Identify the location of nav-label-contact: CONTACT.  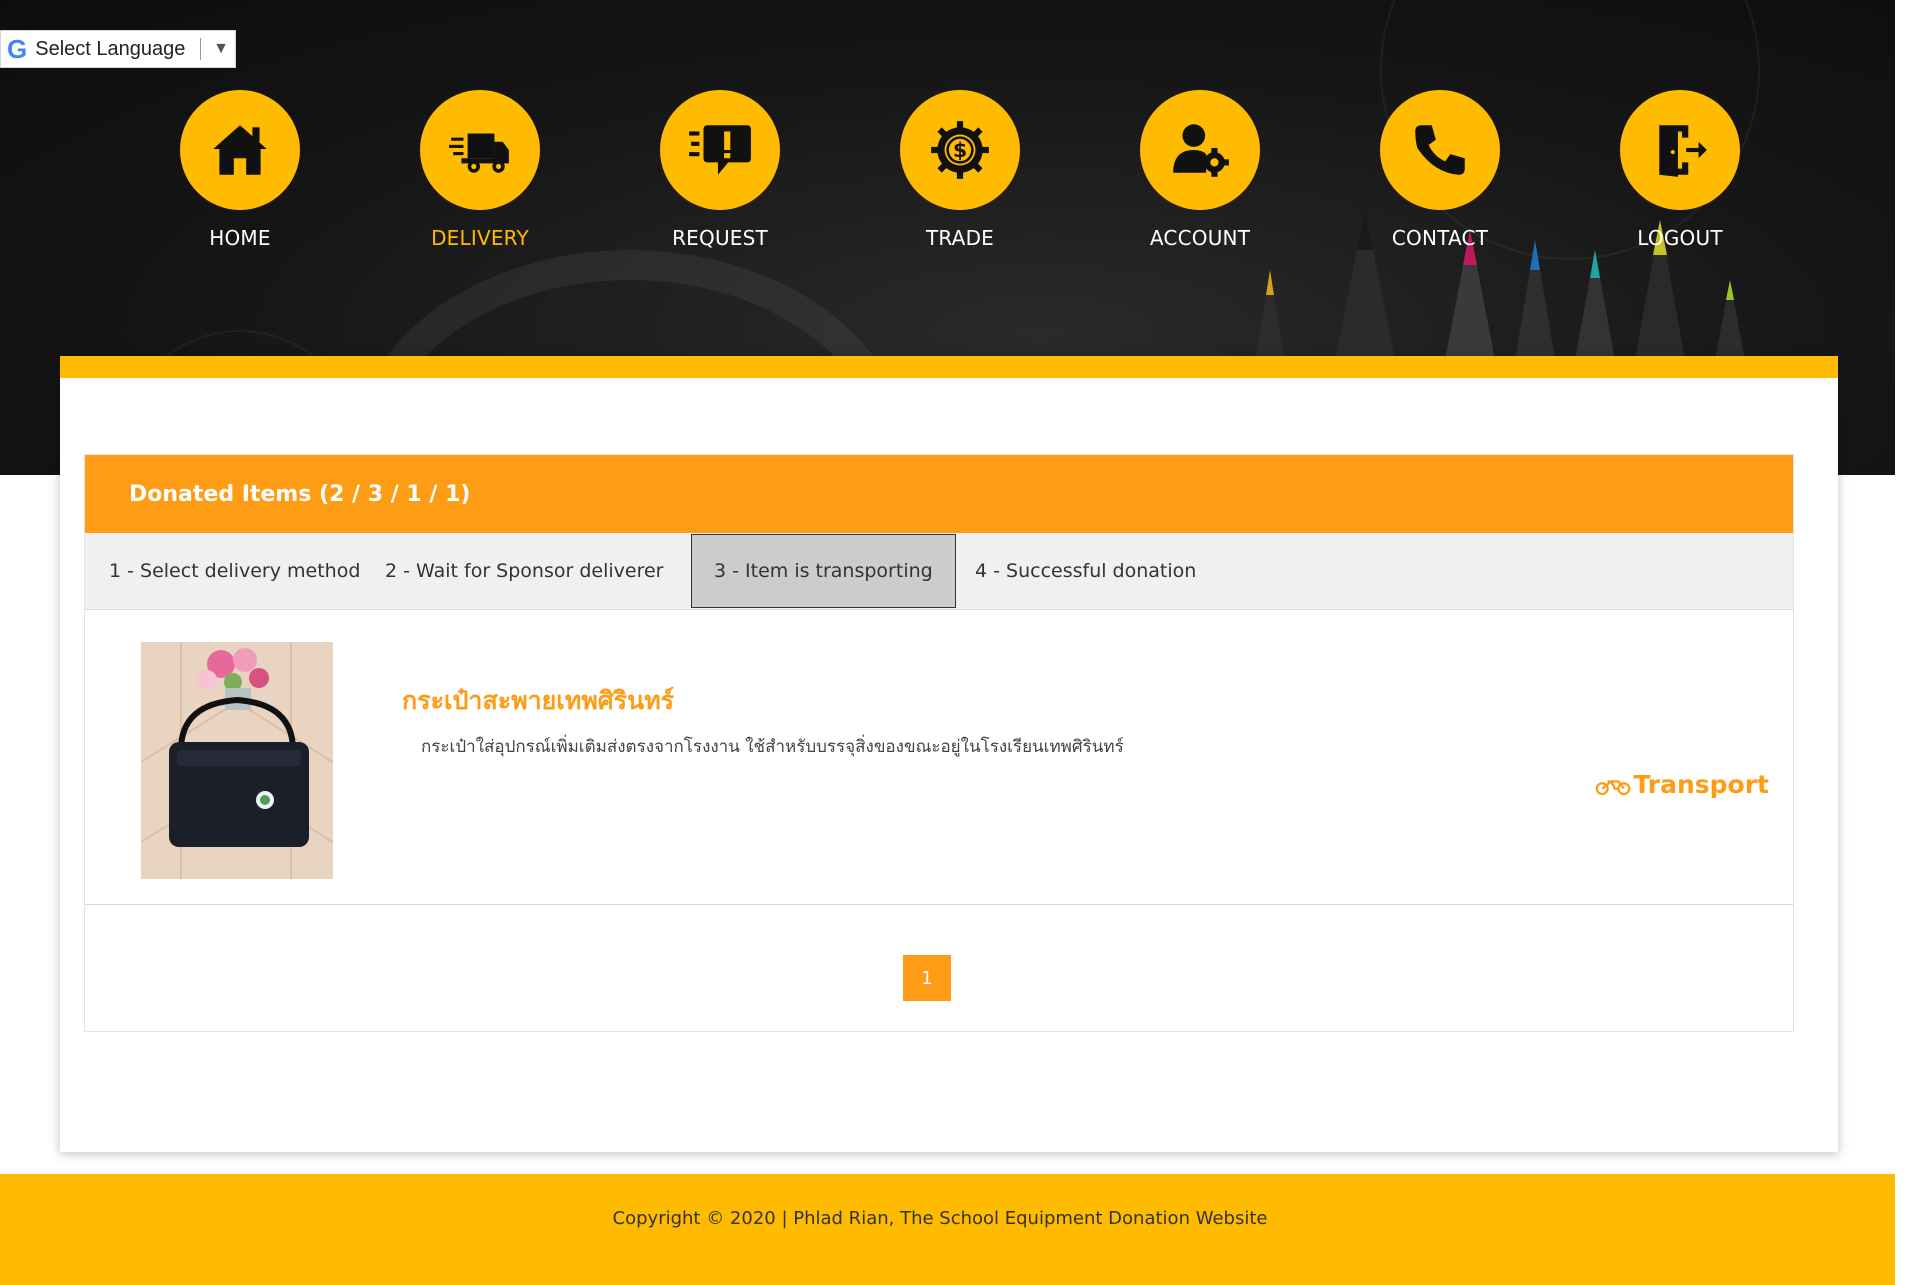
(1440, 238).